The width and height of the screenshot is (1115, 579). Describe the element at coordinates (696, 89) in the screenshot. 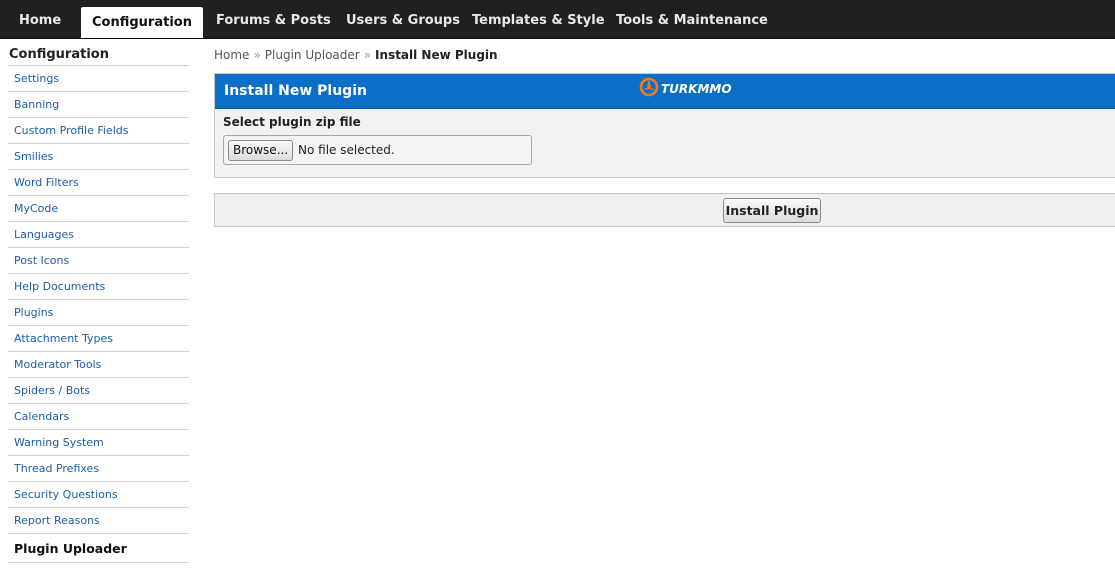

I see `logo-text: TURKMMO` at that location.